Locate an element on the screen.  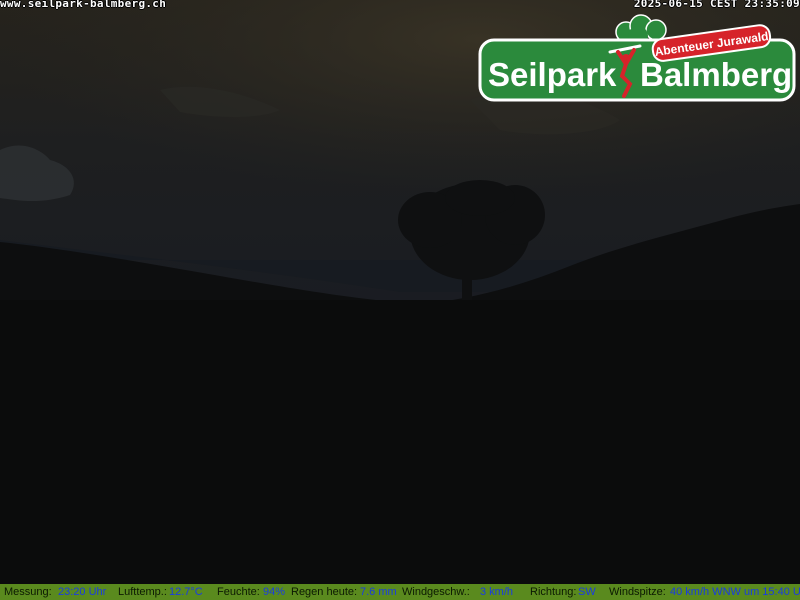
wind-direction-label: Richtung: is located at coordinates (553, 592).